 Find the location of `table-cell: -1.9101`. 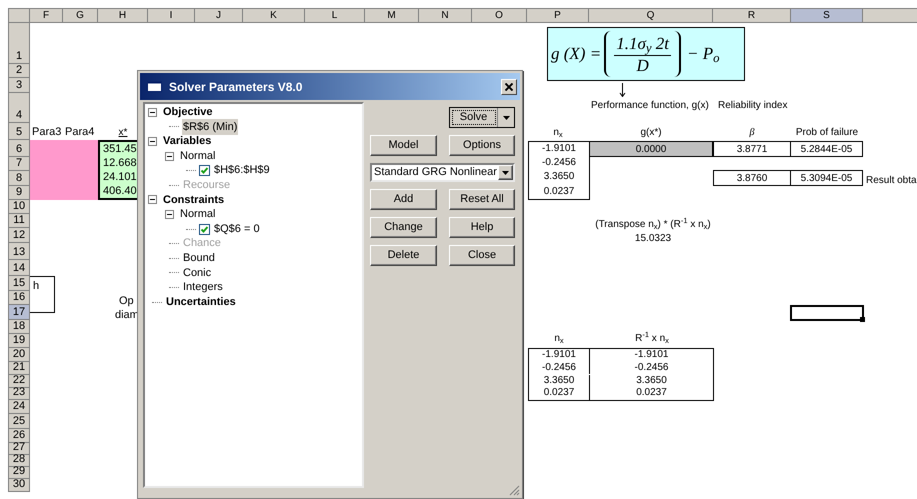

table-cell: -1.9101 is located at coordinates (559, 355).